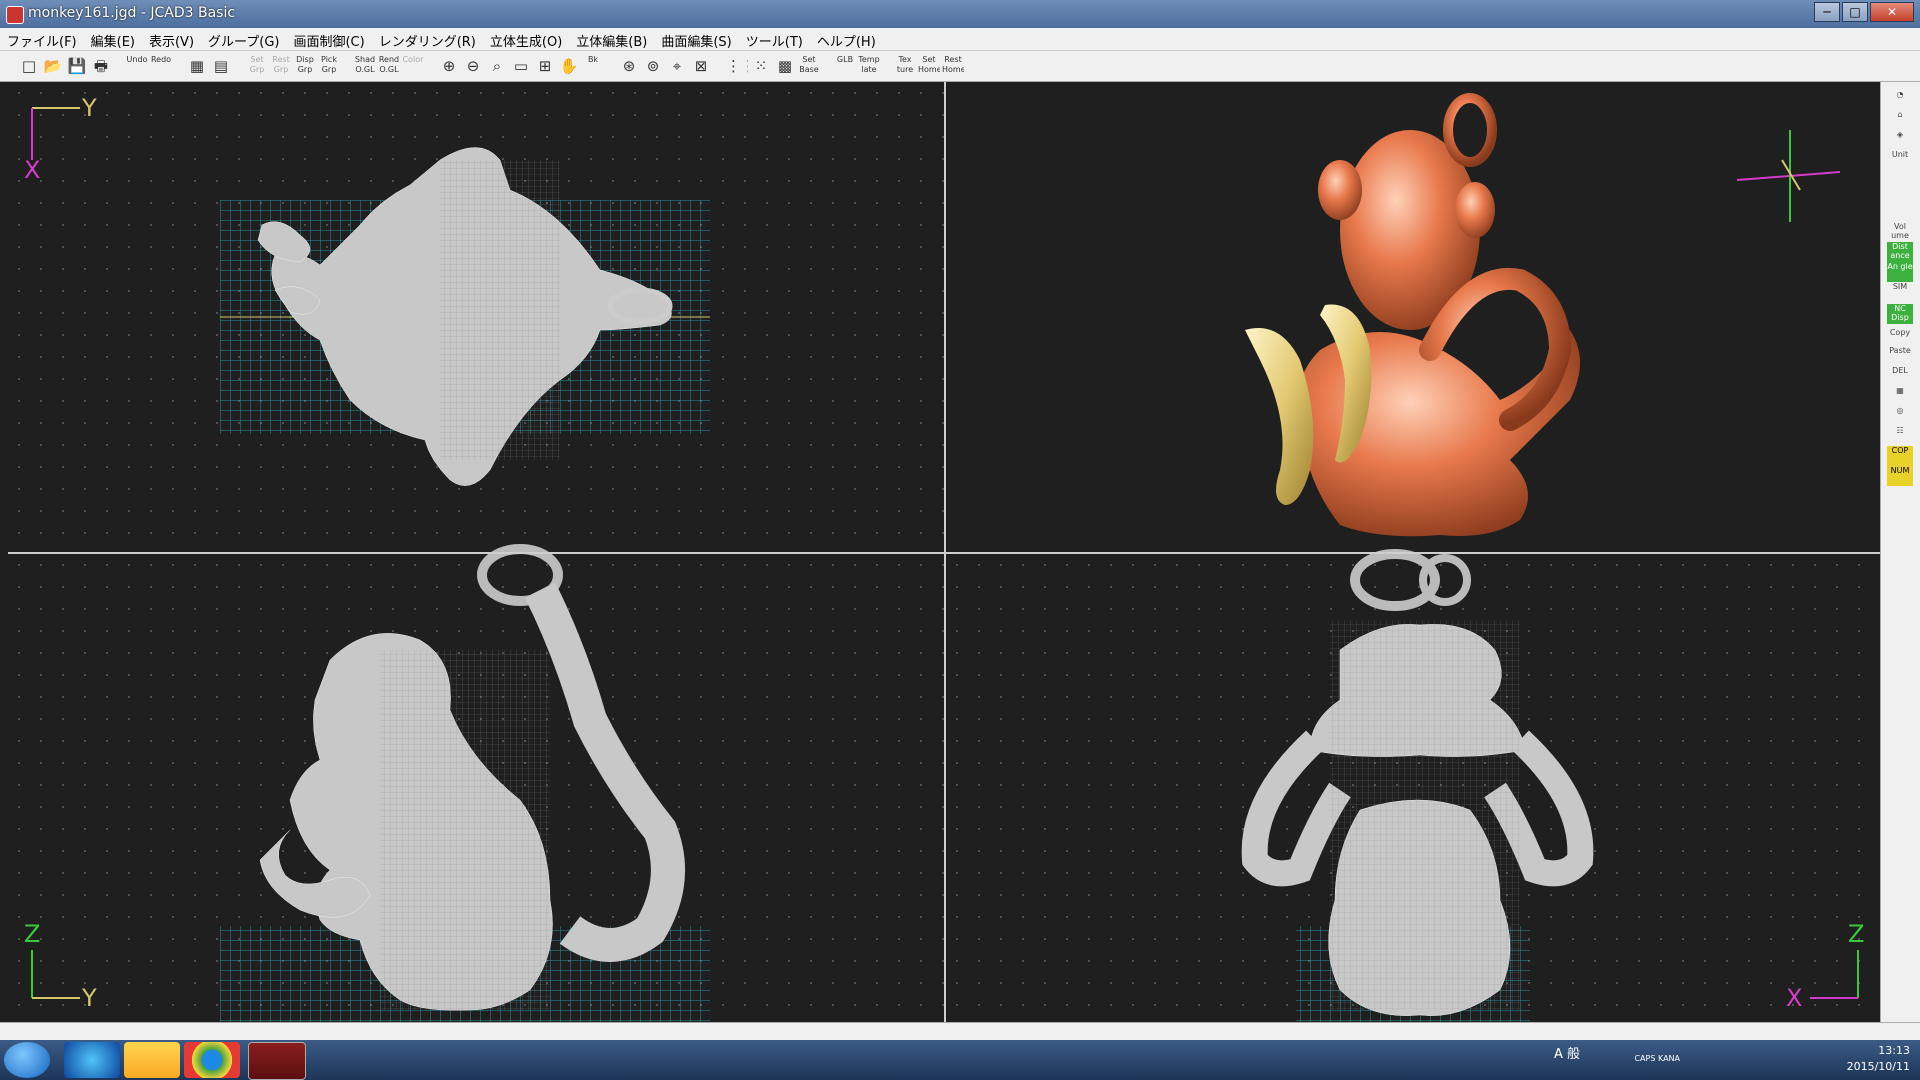 The width and height of the screenshot is (1920, 1080). I want to click on palette-button-2: ◈, so click(1900, 140).